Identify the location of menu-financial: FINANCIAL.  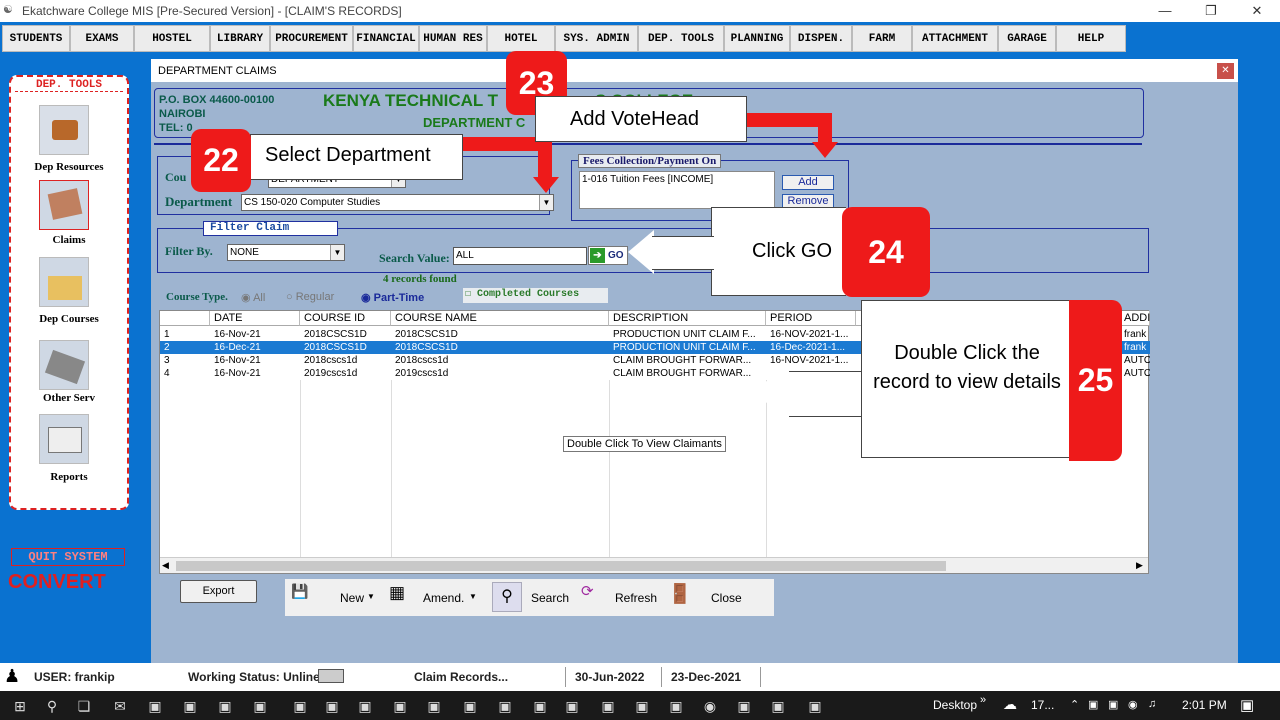
(386, 38).